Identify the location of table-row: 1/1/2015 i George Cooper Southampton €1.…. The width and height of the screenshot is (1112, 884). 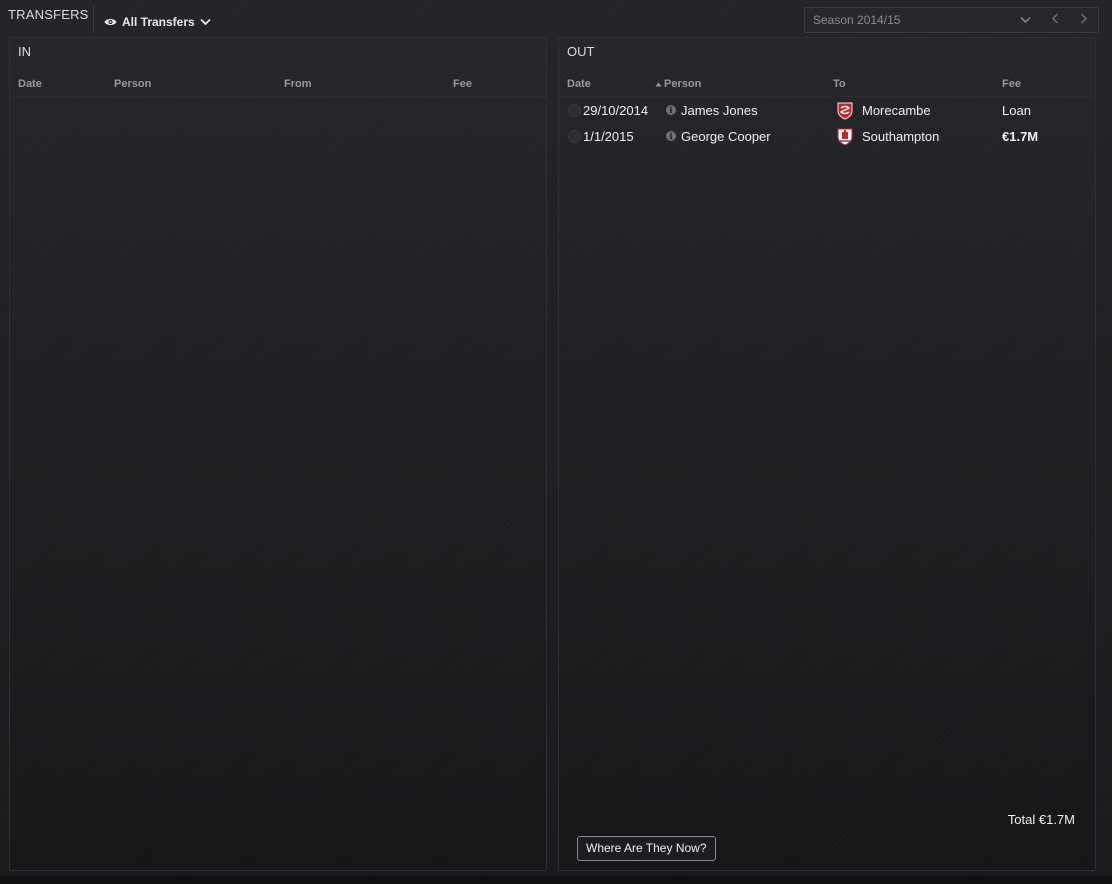
(827, 137).